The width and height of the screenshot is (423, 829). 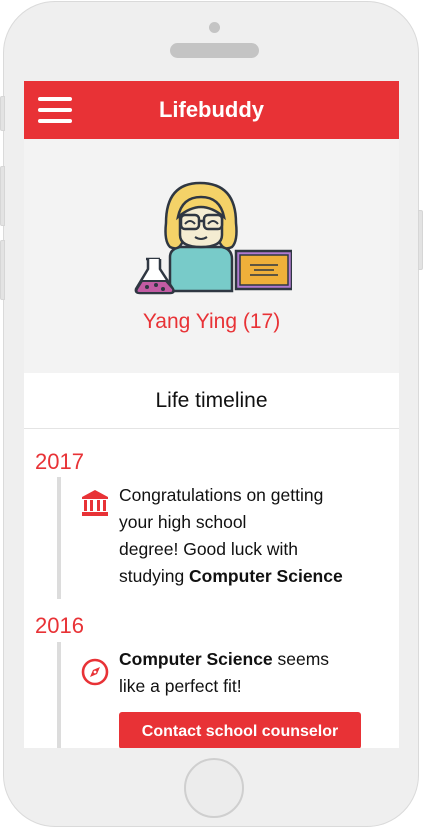 I want to click on app-title: Lifebuddy, so click(x=211, y=109).